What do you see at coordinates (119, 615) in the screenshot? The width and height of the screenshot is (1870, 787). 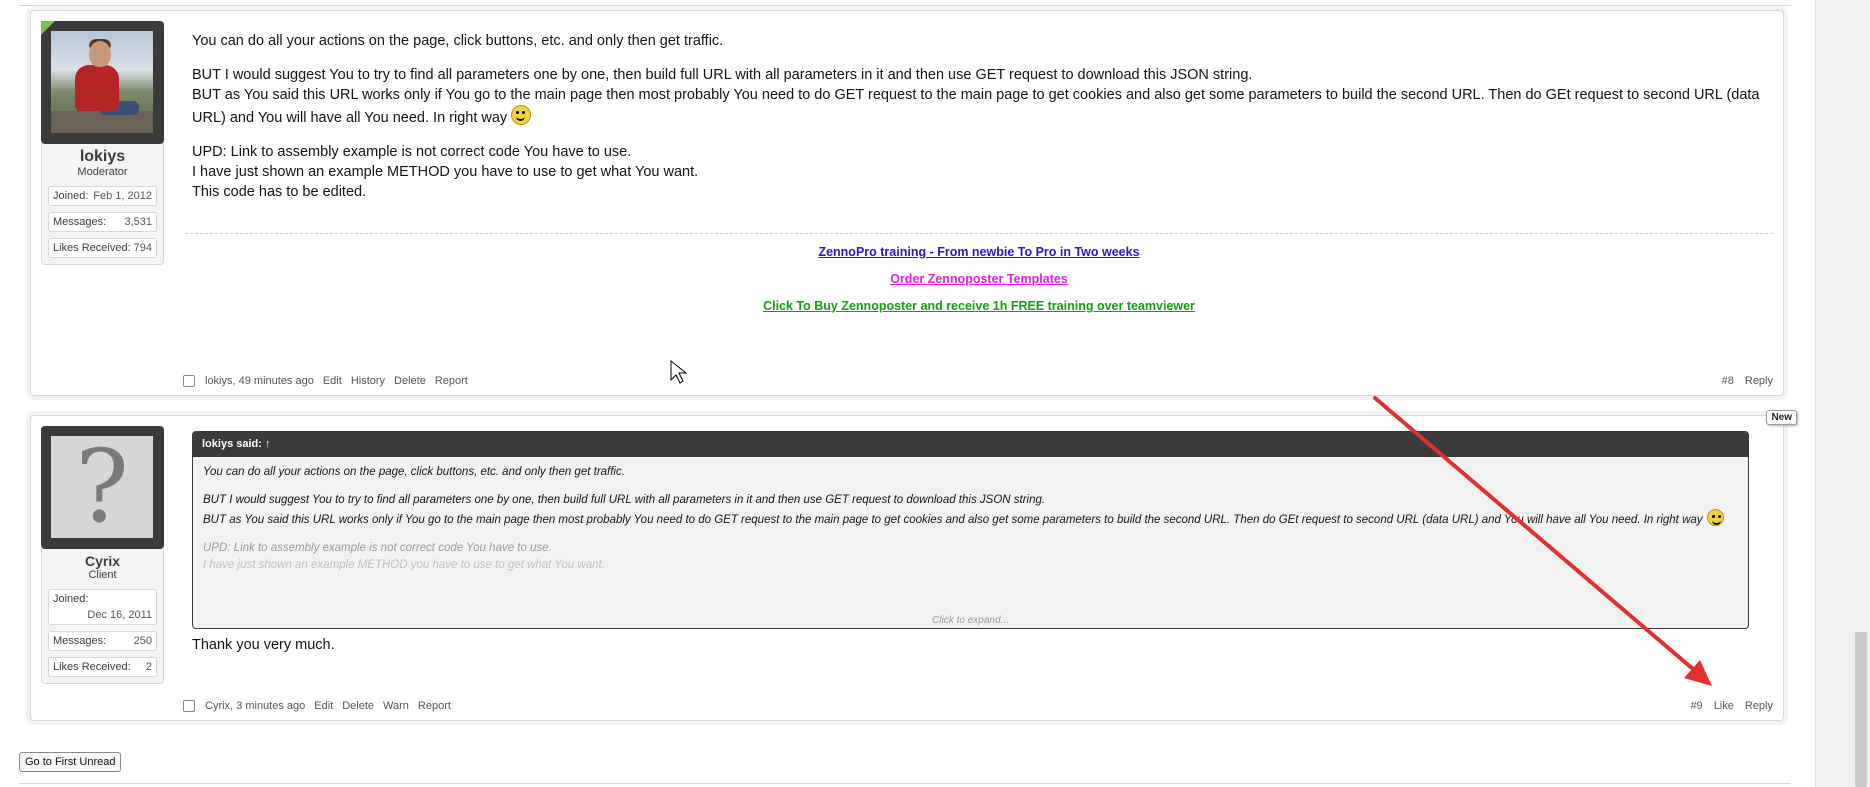 I see `stat-value: Dec 16, 2011` at bounding box center [119, 615].